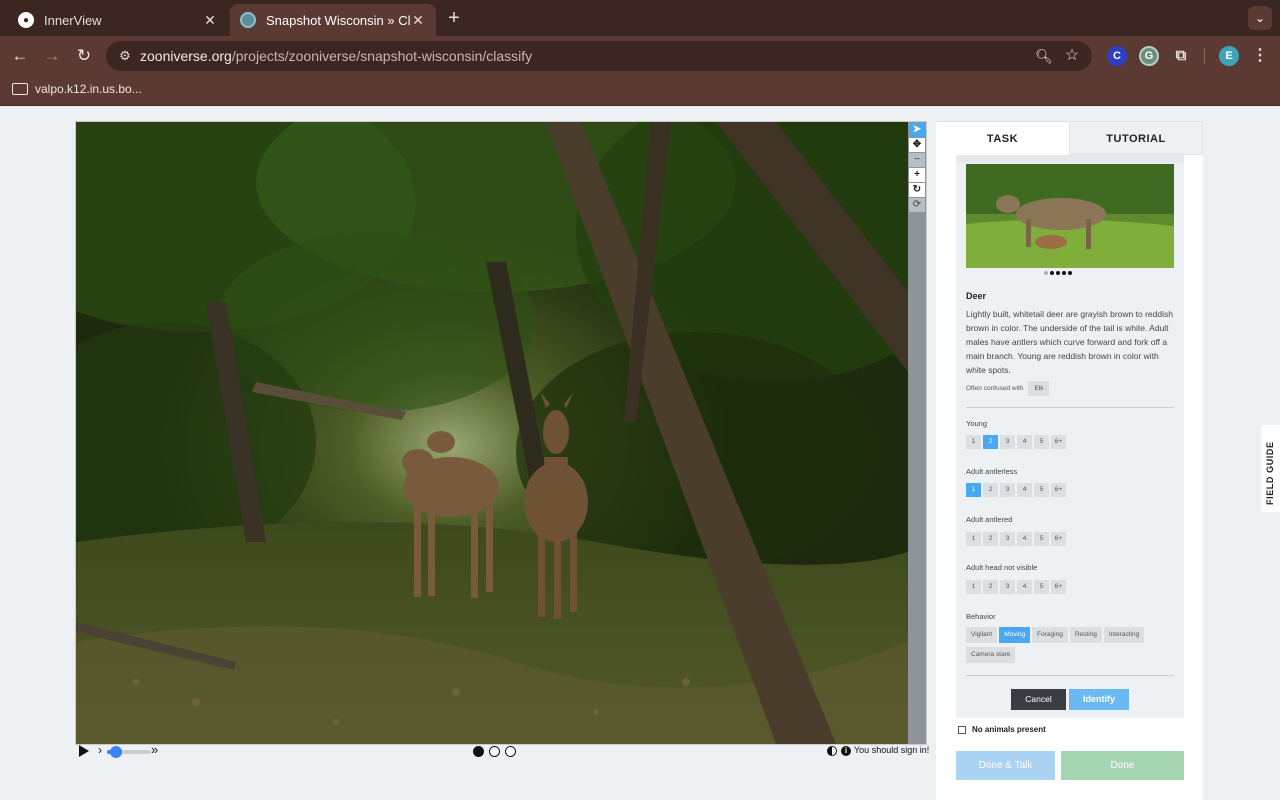  I want to click on answers-young: 1 2 3 4 5 6+, so click(1016, 442).